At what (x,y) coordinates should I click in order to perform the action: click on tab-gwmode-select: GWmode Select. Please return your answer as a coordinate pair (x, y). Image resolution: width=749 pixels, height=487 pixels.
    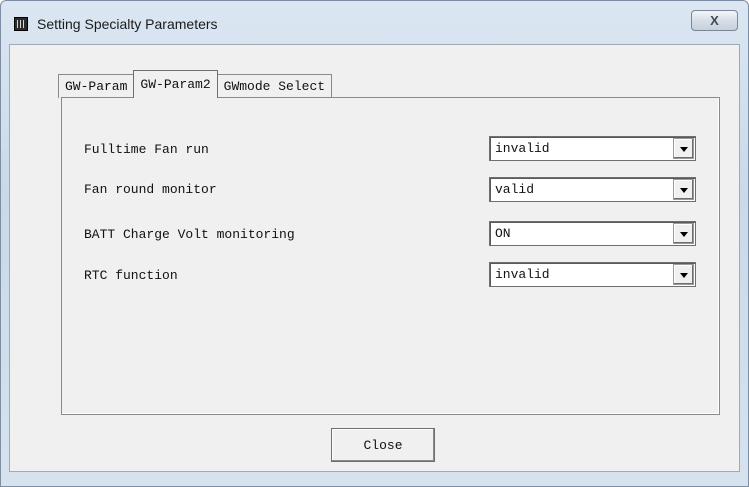
    Looking at the image, I should click on (274, 86).